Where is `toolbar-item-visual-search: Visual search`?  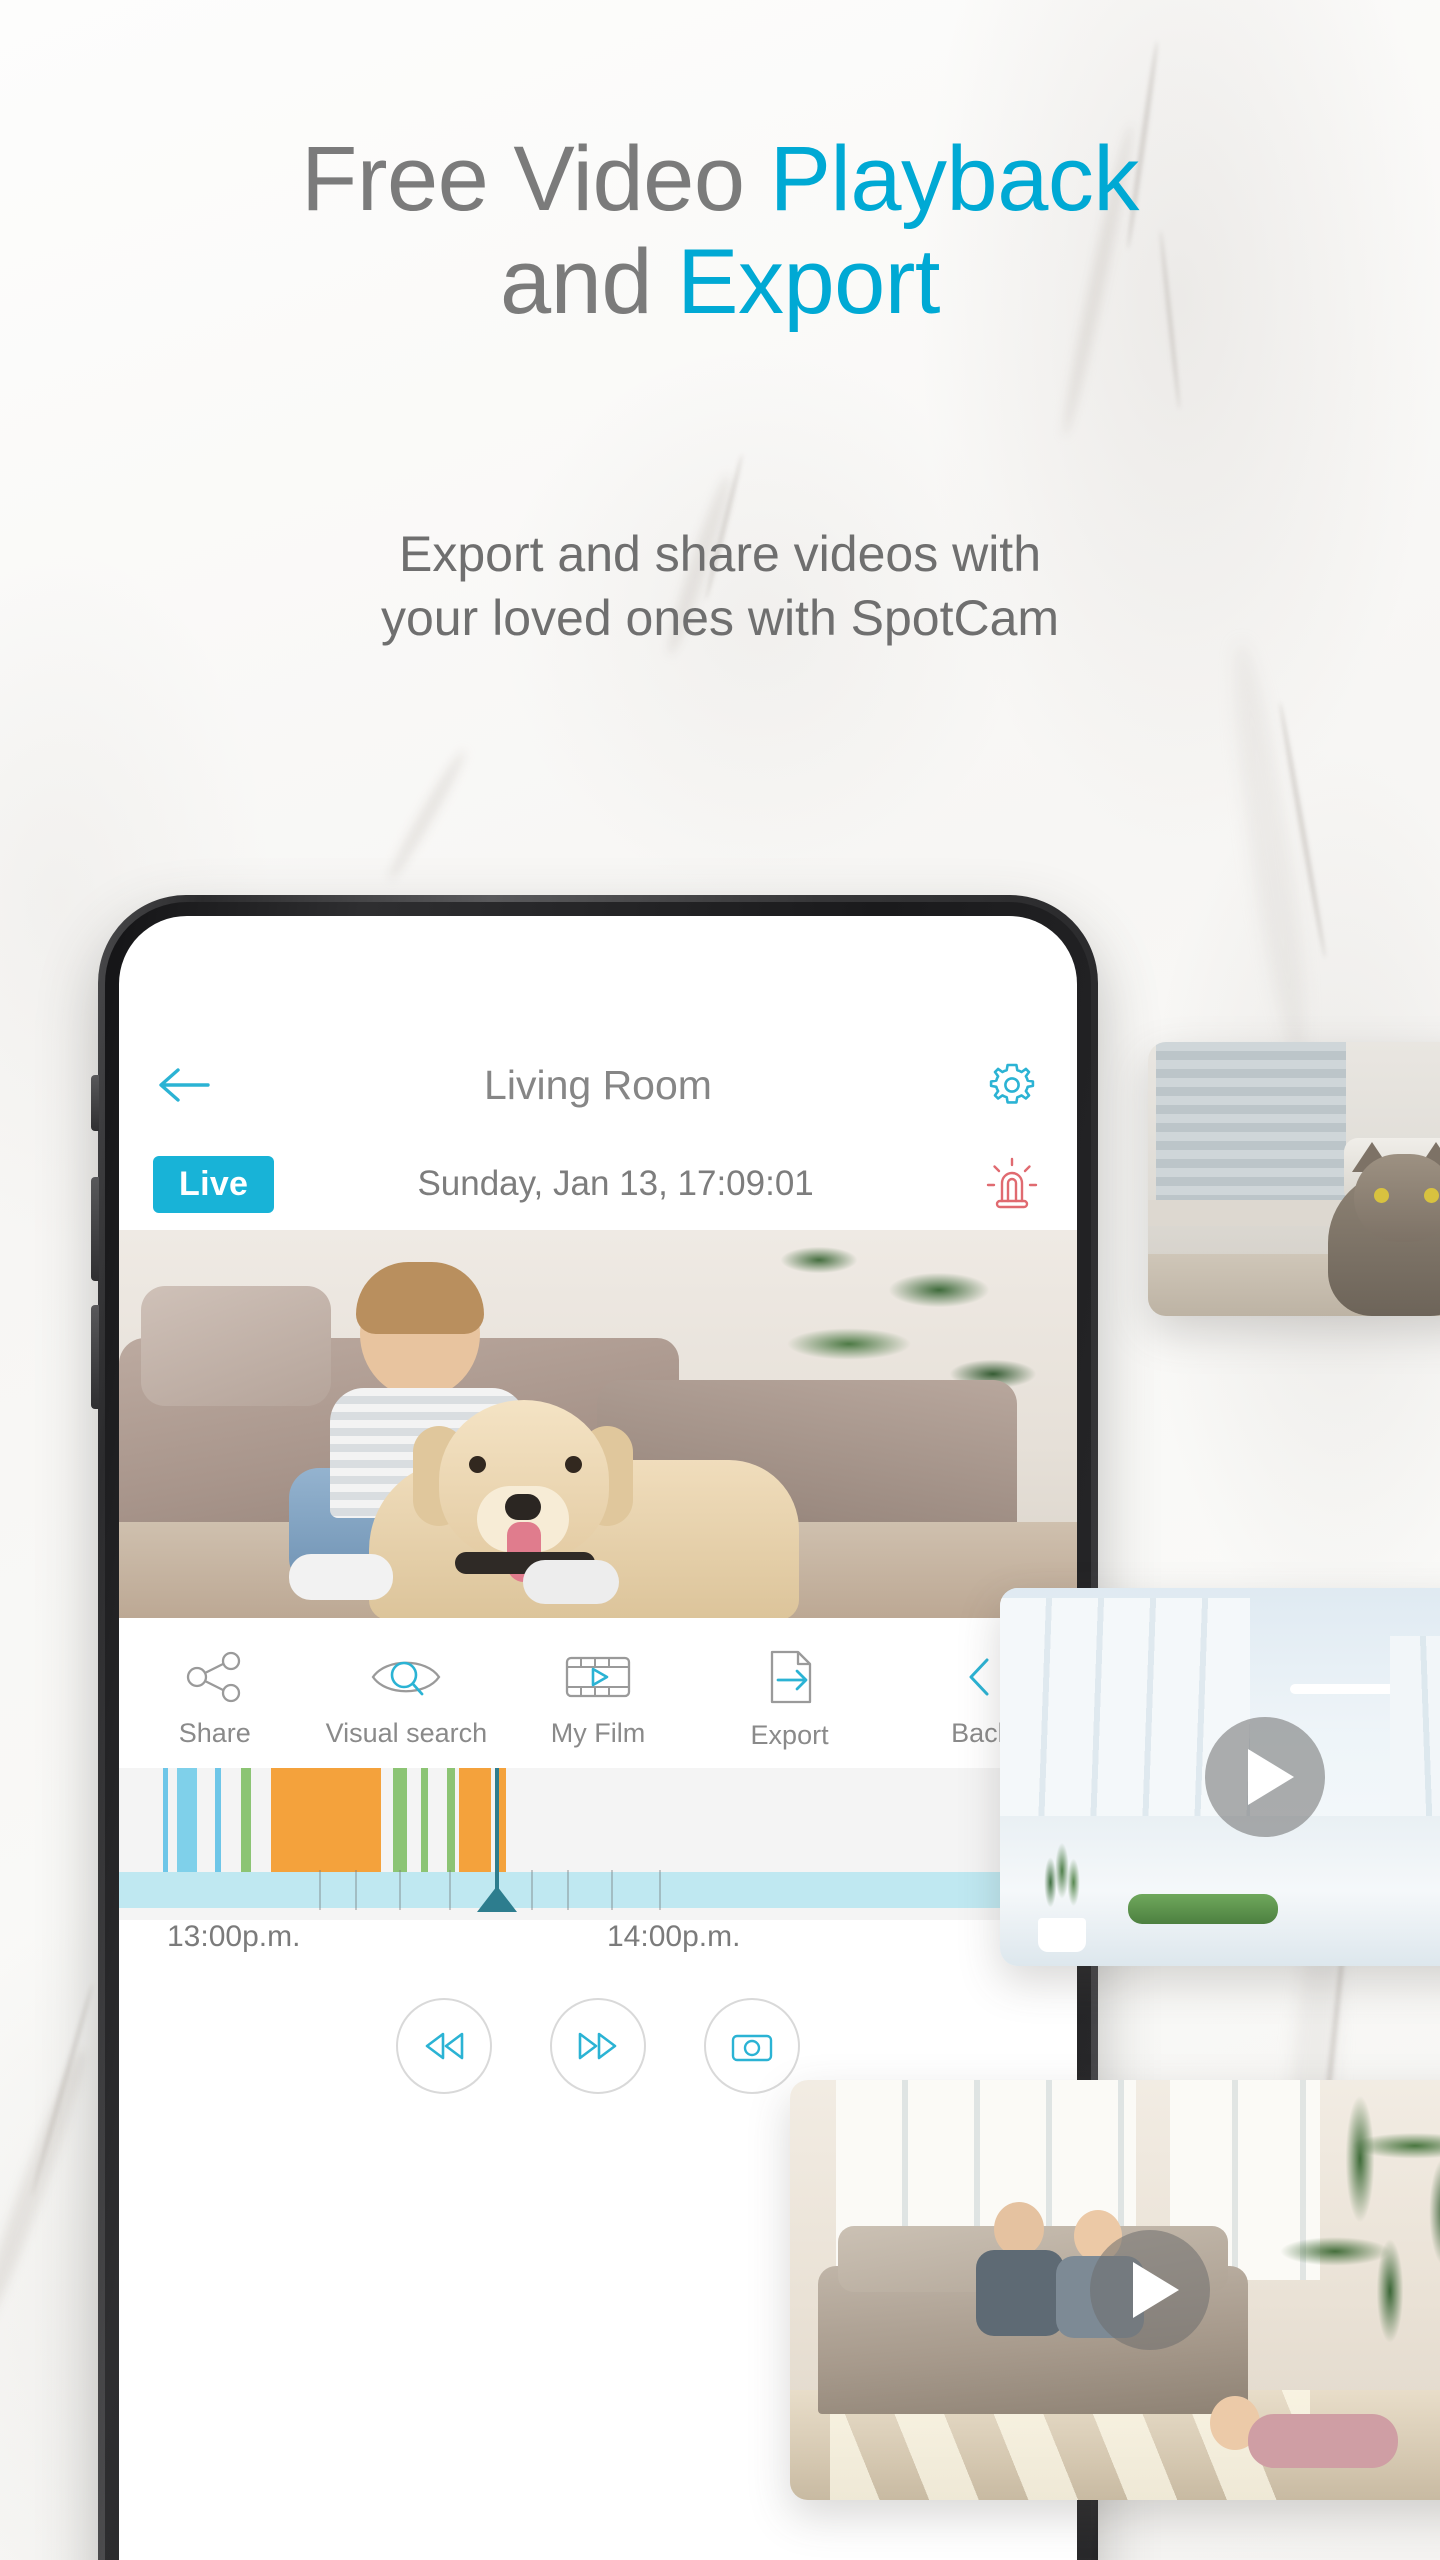
toolbar-item-visual-search: Visual search is located at coordinates (407, 1693).